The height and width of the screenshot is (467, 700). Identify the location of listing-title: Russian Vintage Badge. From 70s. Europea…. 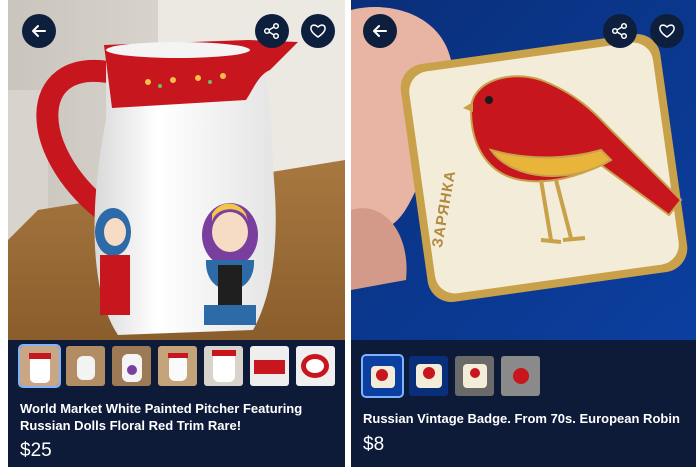
(521, 418).